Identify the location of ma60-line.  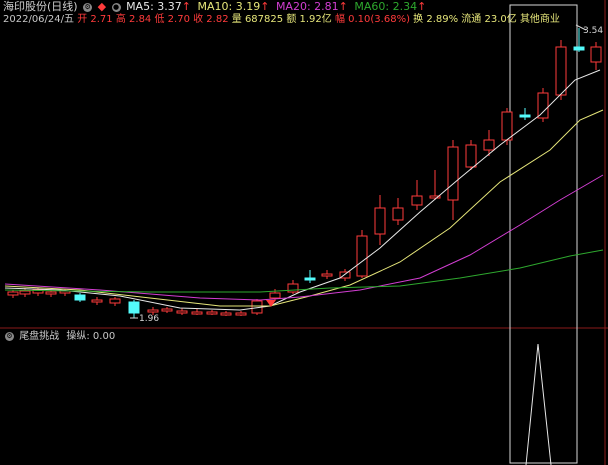
(304, 271).